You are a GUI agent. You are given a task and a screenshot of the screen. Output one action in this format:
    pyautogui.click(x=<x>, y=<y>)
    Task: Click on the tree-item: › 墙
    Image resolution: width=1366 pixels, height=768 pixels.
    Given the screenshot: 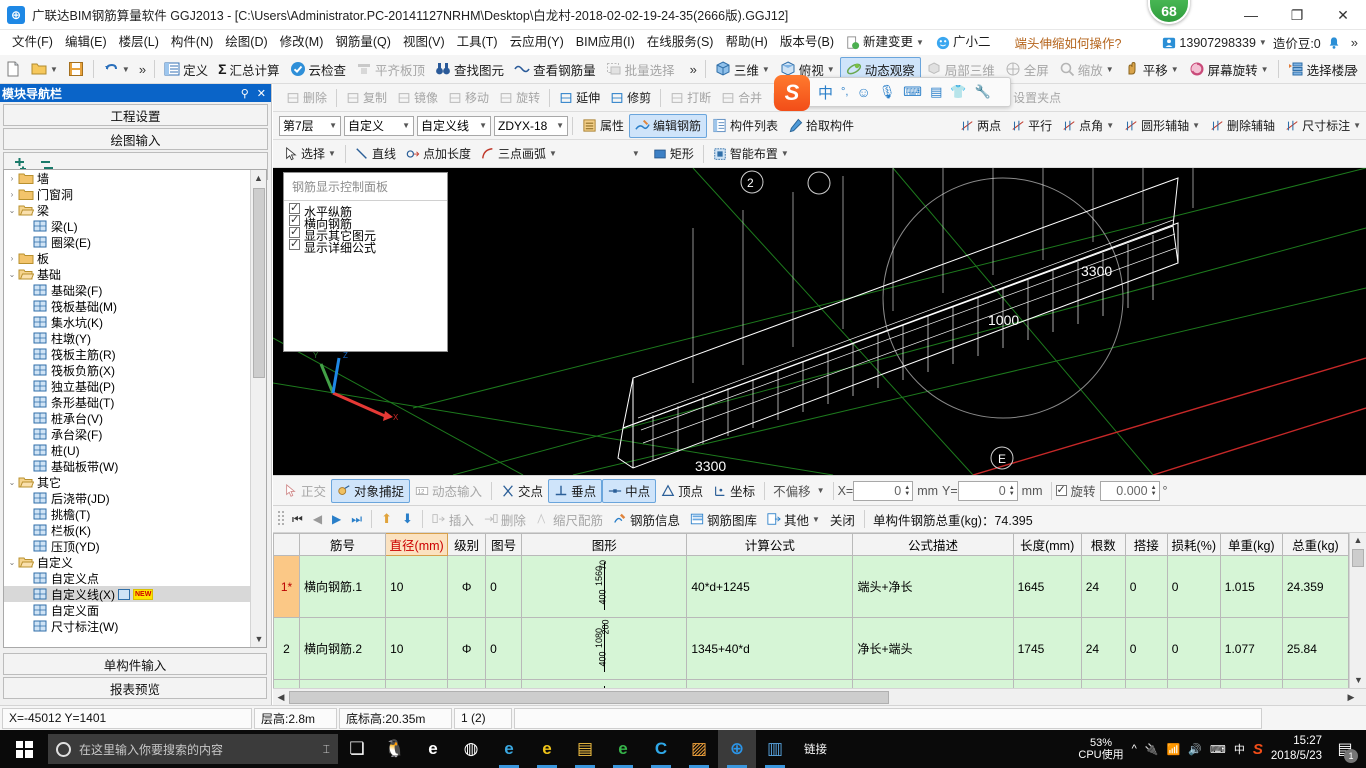 What is the action you would take?
    pyautogui.click(x=128, y=178)
    